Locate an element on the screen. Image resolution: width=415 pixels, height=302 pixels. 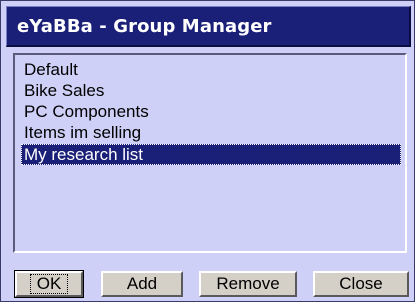
window-title: eYaBBa - Group Manager is located at coordinates (144, 26).